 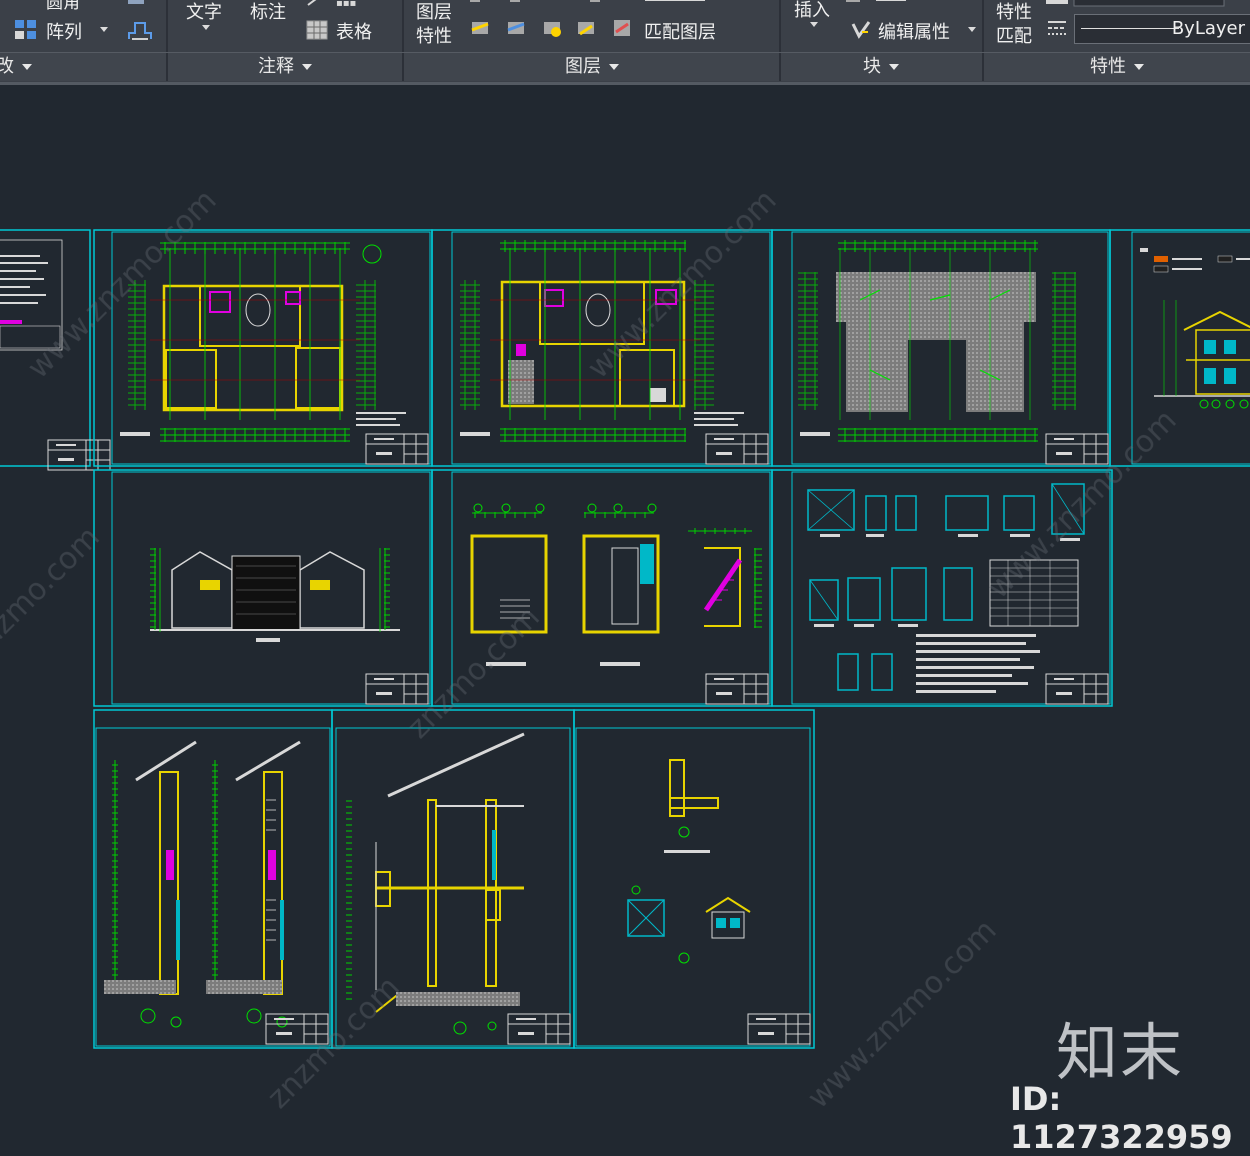 I want to click on ribbon-panel-titles: 改 注释 图层 块 特性, so click(x=625, y=66).